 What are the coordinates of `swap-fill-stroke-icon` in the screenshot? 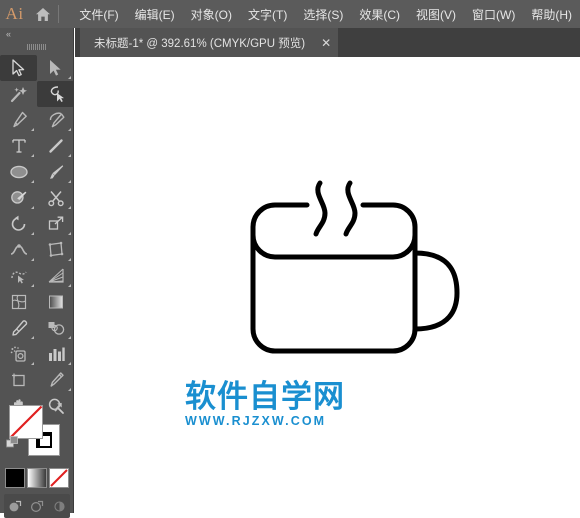 It's located at (61, 411).